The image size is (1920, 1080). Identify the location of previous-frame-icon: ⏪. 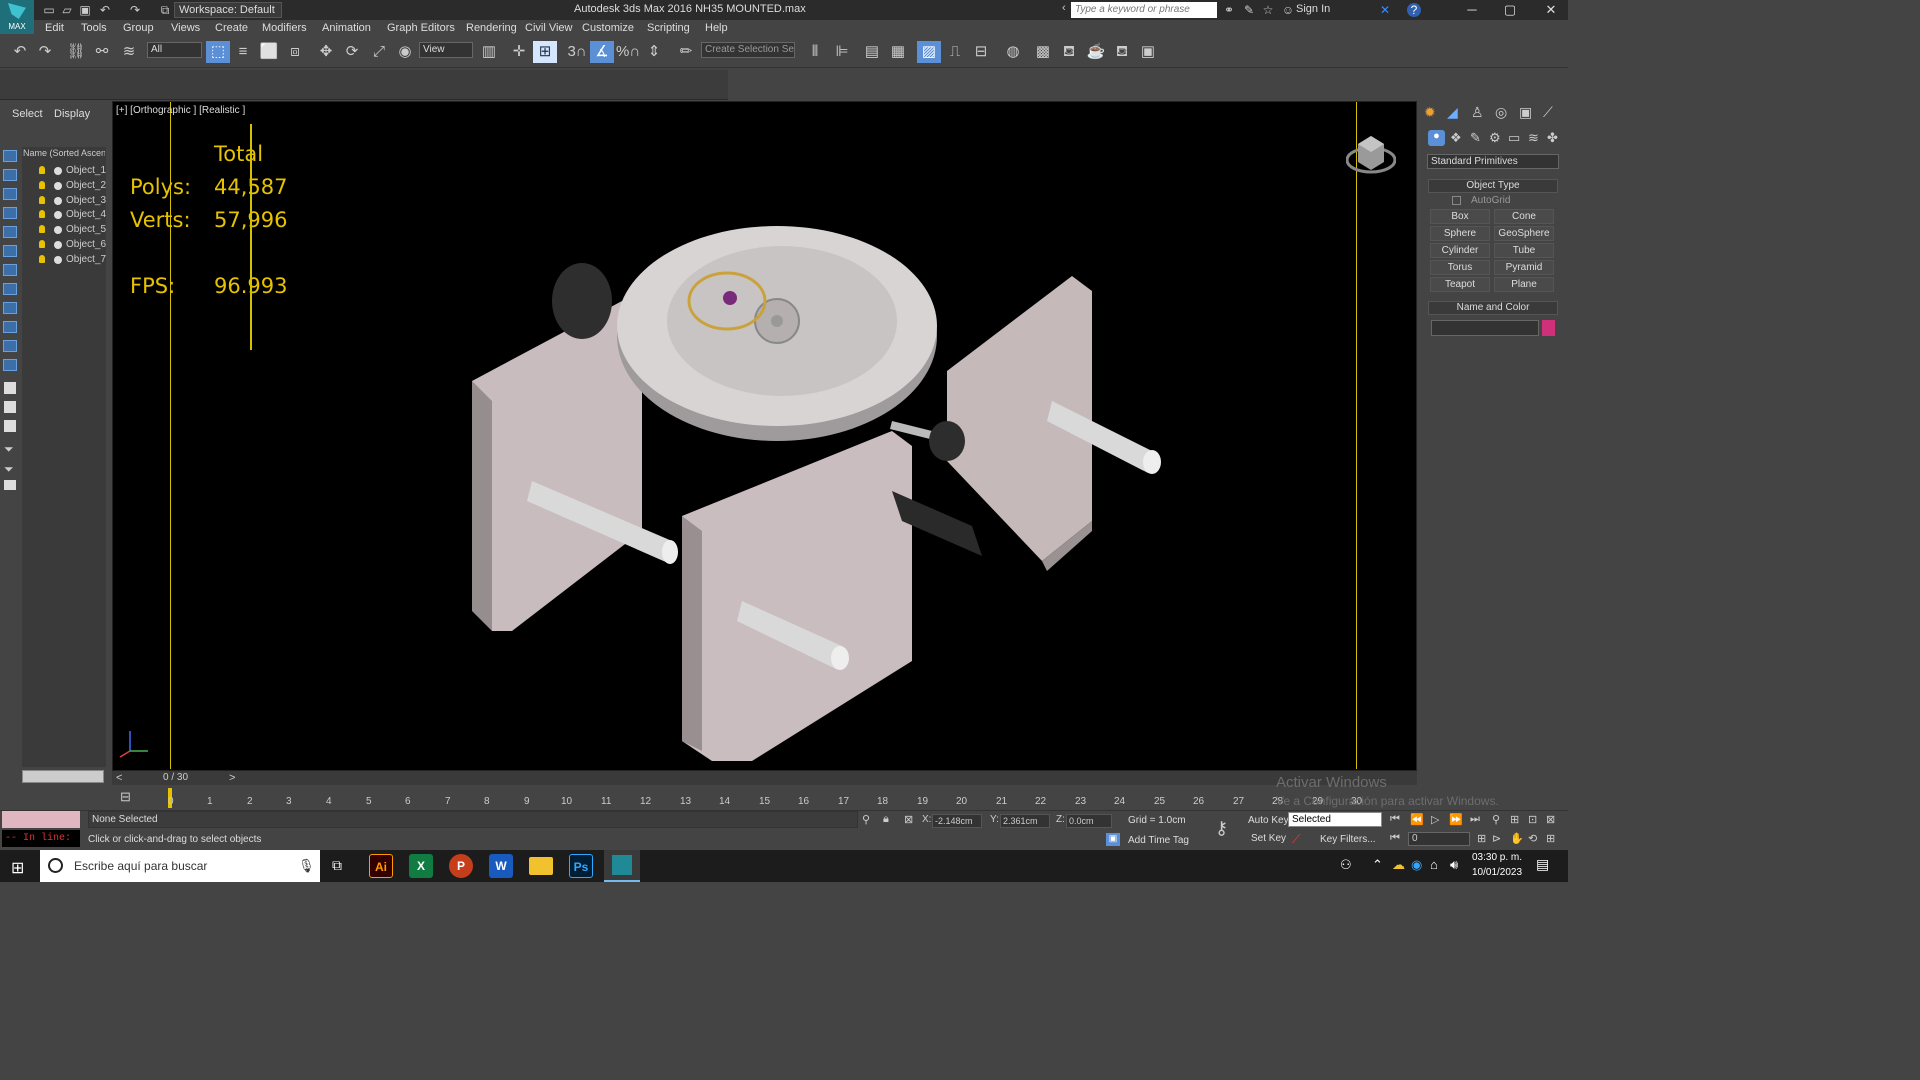
(1417, 819).